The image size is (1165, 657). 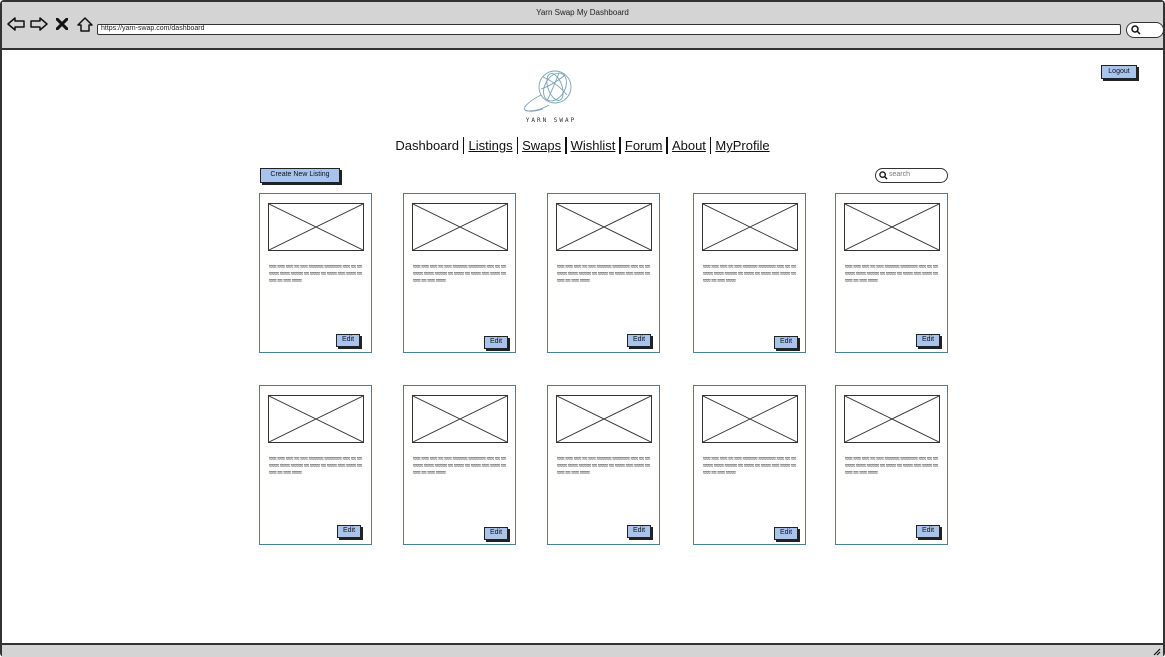 What do you see at coordinates (551, 120) in the screenshot?
I see `logo-text: YARN SWAP` at bounding box center [551, 120].